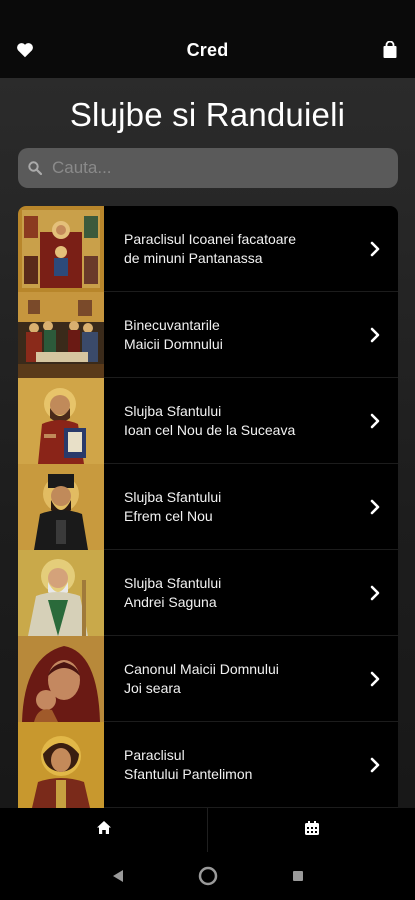  Describe the element at coordinates (207, 49) in the screenshot. I see `app-title: Cred` at that location.